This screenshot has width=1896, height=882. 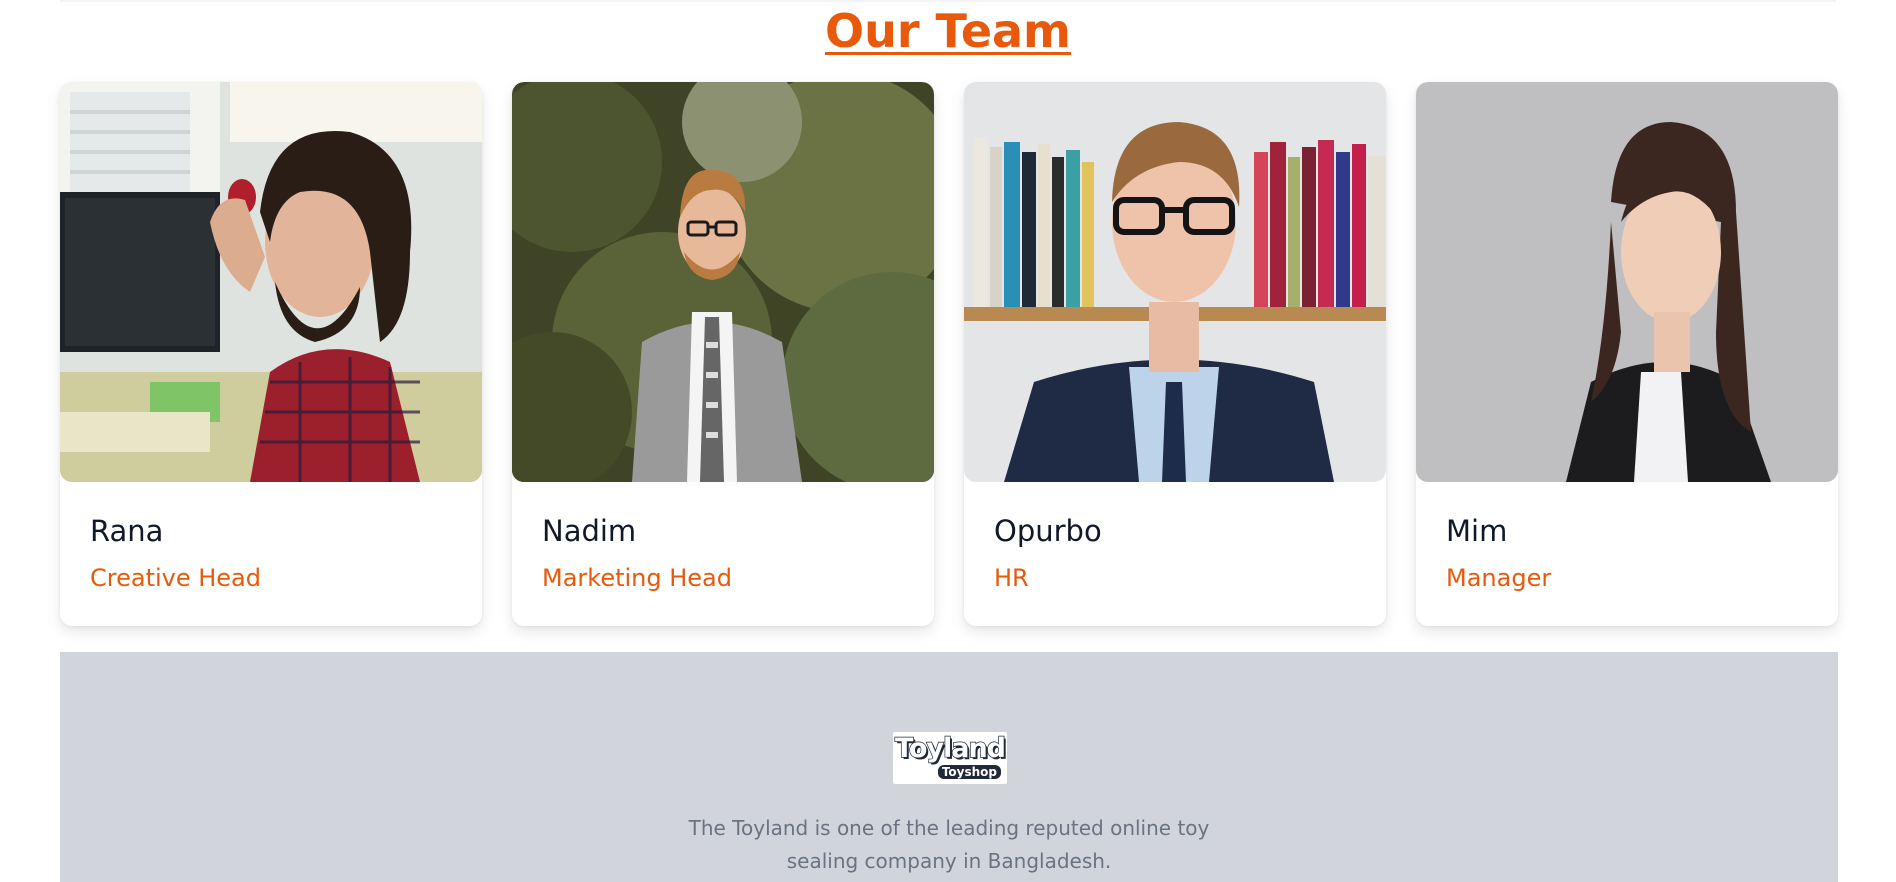 I want to click on team-member-name: Mim, so click(x=1477, y=531).